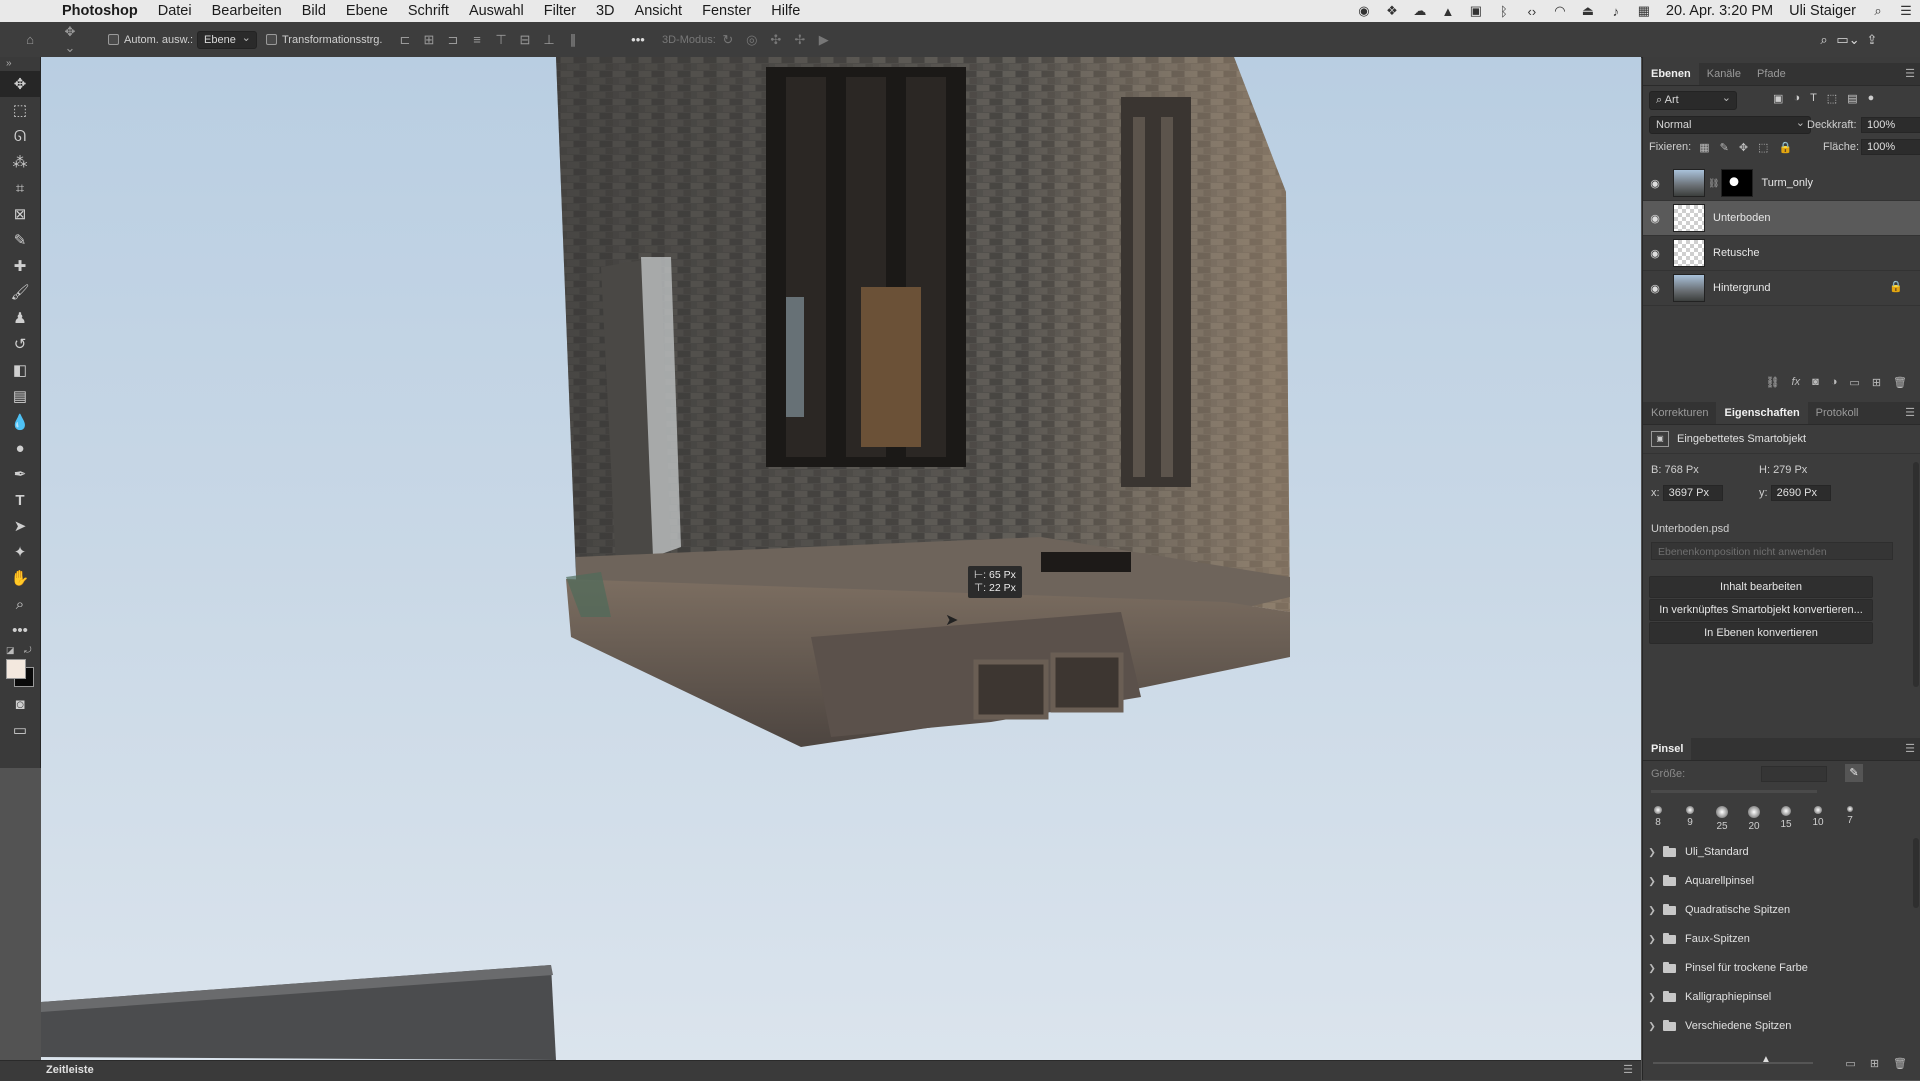  I want to click on width-value: 768 Px, so click(1681, 470).